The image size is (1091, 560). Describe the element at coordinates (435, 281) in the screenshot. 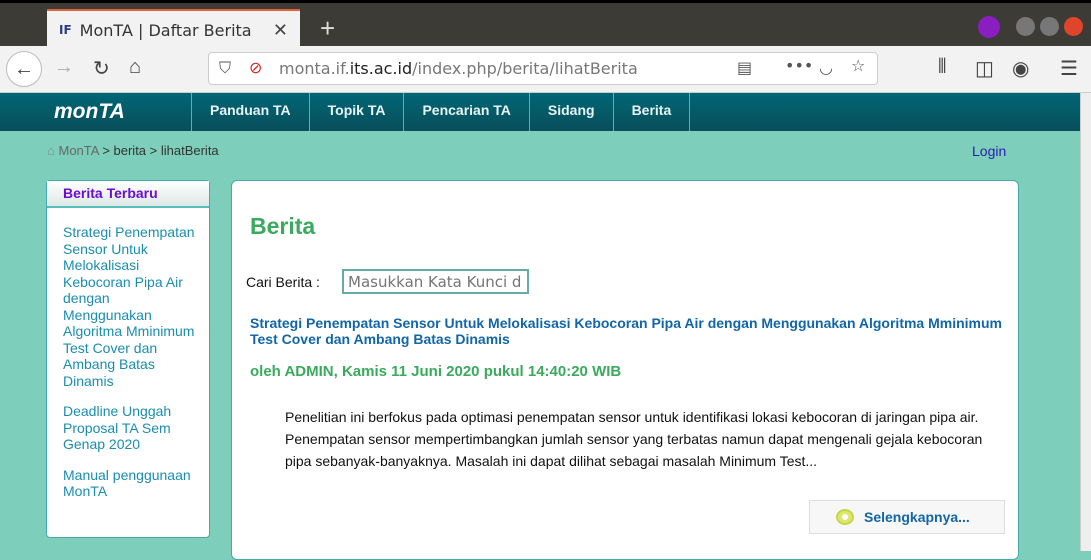

I see `search-input` at that location.